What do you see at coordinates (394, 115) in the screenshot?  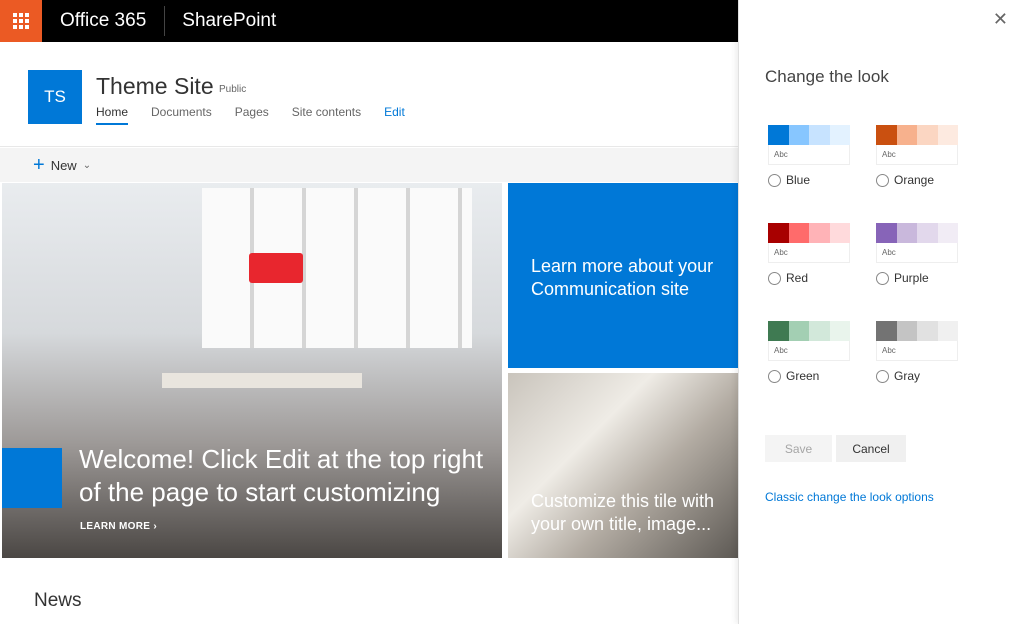 I see `nav-edit: Edit` at bounding box center [394, 115].